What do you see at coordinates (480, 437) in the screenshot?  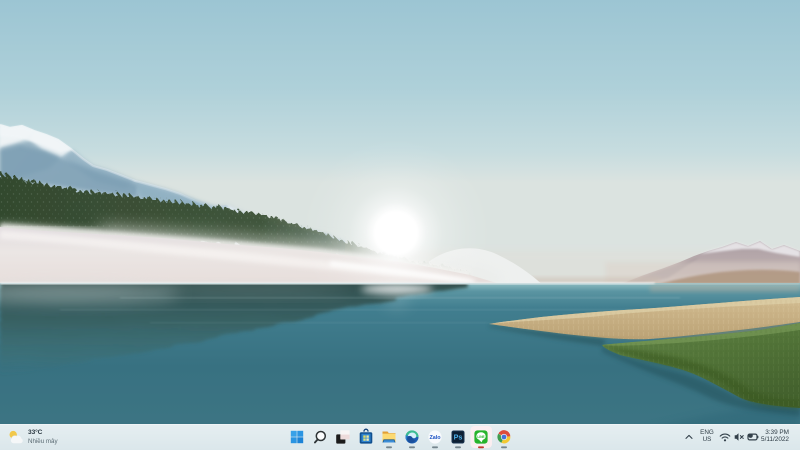 I see `svg-text: LINE` at bounding box center [480, 437].